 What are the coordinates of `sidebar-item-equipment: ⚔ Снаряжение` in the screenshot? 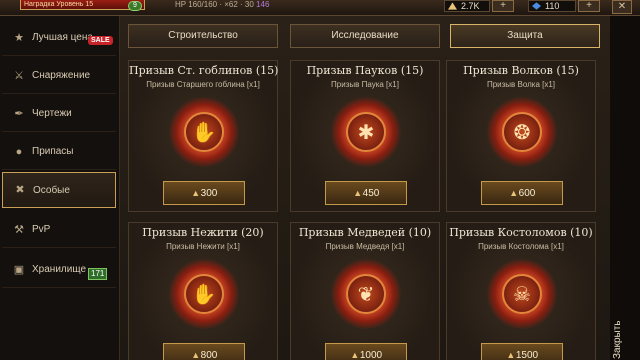 It's located at (59, 76).